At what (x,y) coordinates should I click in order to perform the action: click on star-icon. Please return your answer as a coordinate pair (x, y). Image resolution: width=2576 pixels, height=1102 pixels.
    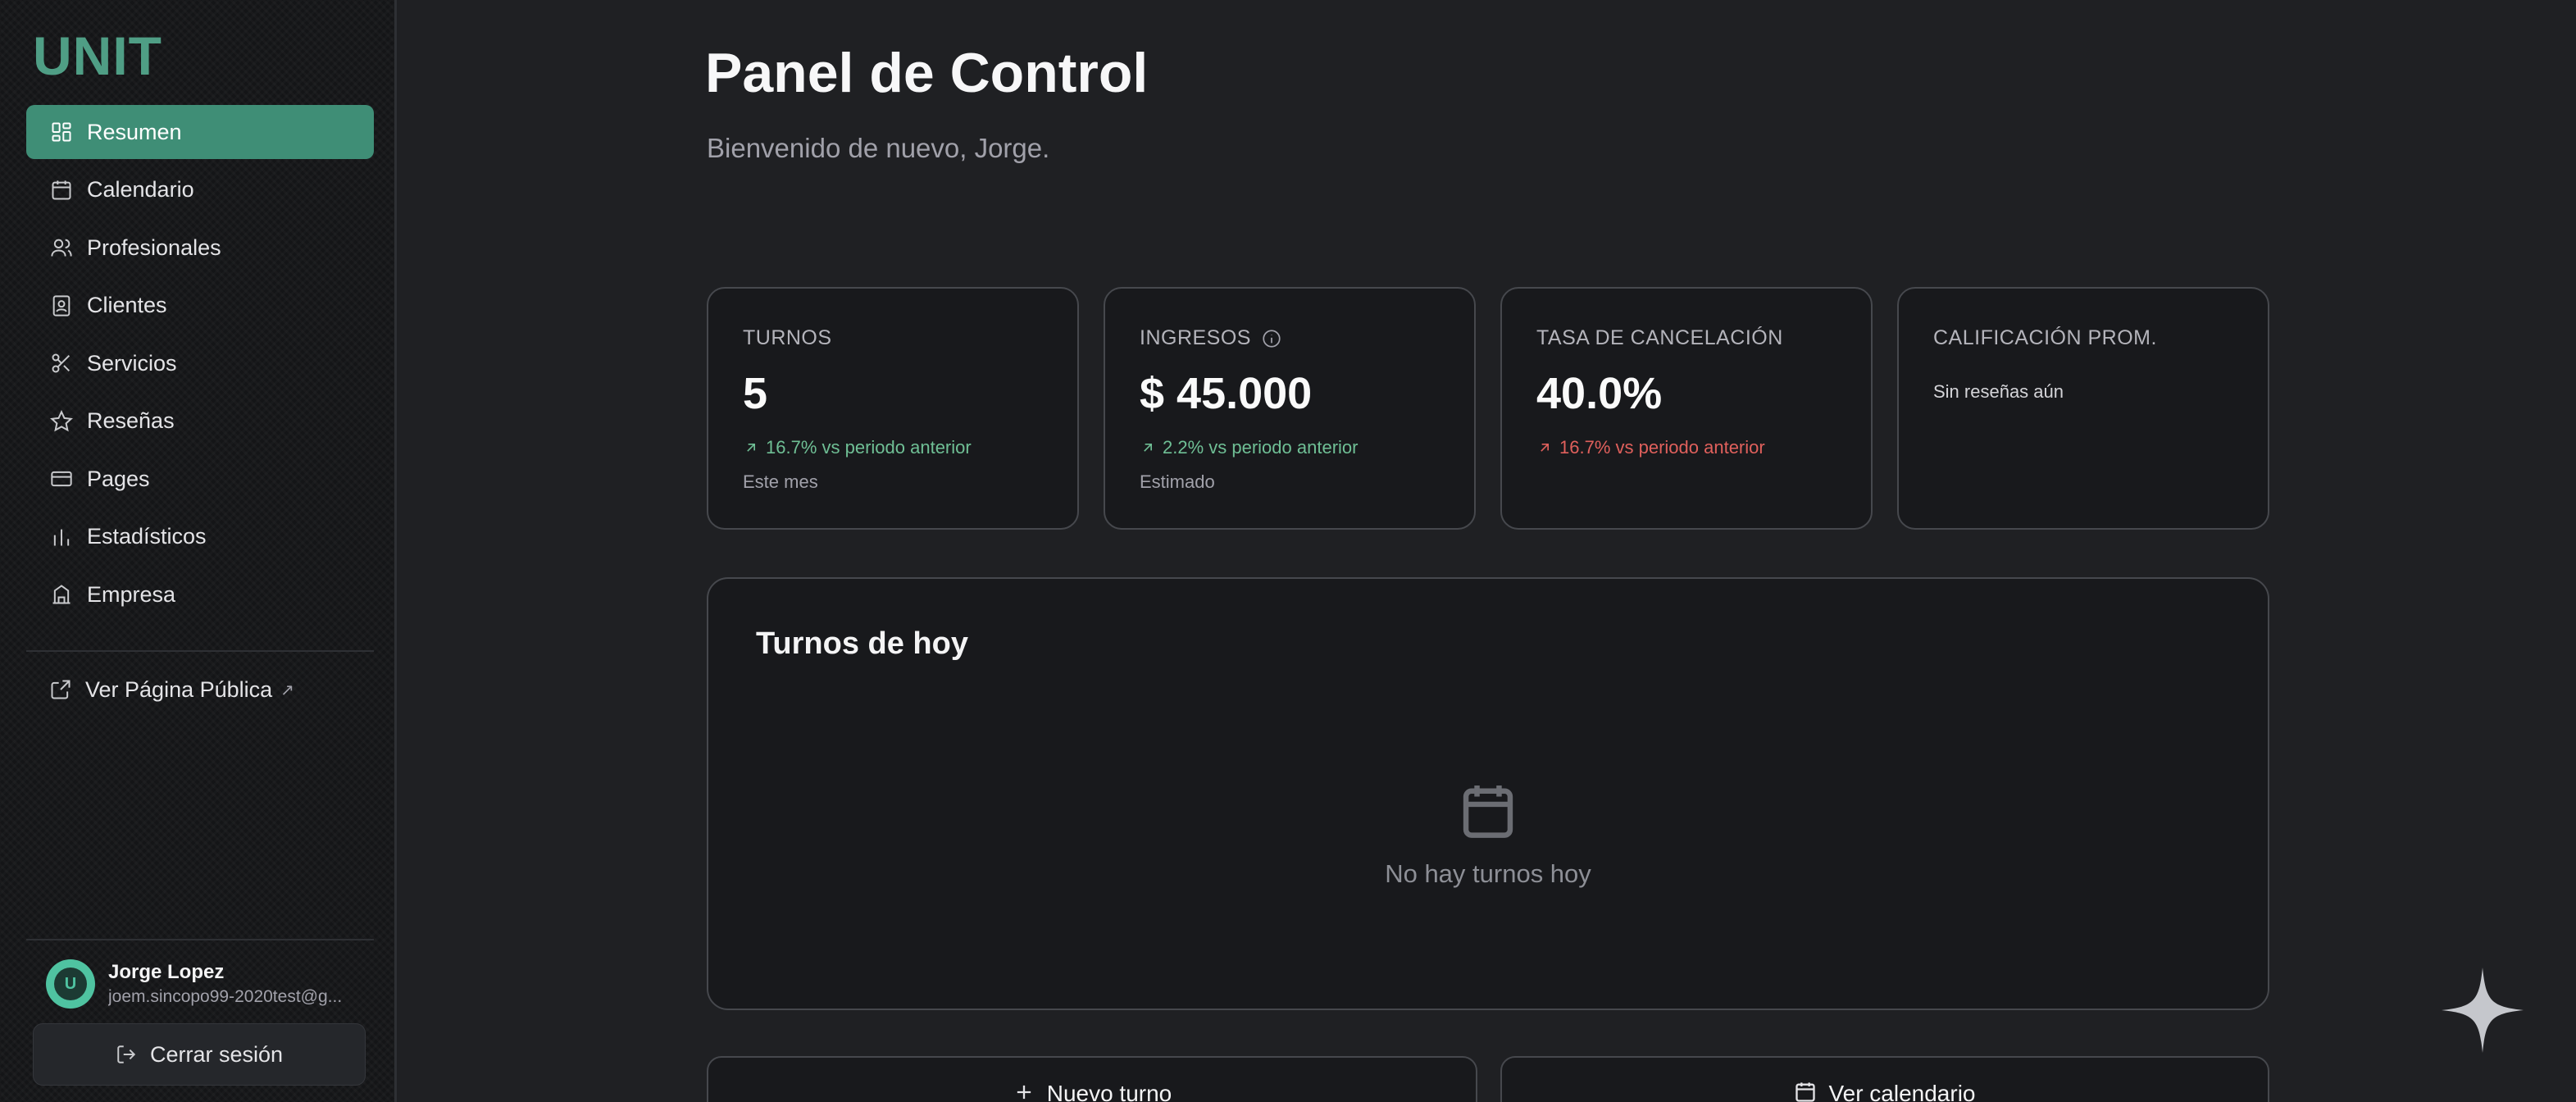
    Looking at the image, I should click on (61, 421).